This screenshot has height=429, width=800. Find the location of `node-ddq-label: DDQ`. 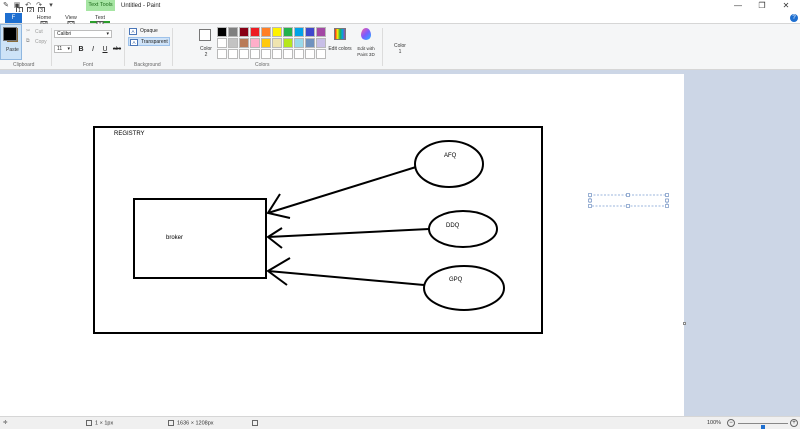

node-ddq-label: DDQ is located at coordinates (453, 226).